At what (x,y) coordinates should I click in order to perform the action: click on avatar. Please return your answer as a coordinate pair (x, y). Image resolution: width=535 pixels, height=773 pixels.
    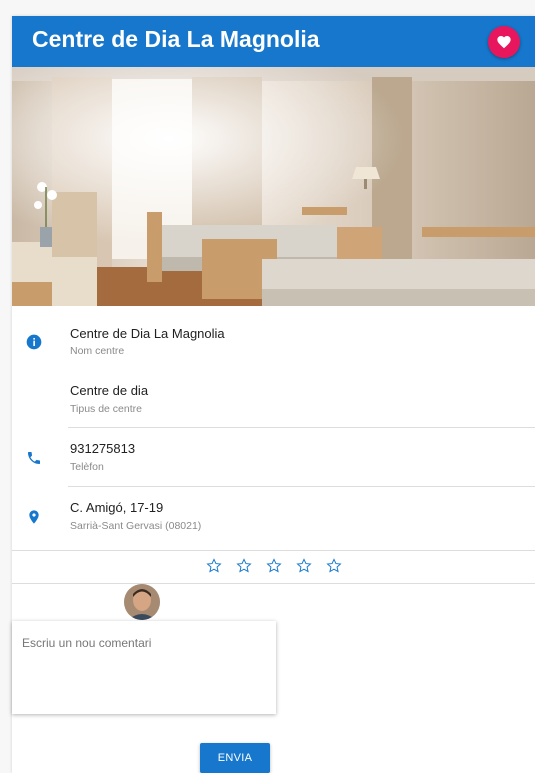
    Looking at the image, I should click on (142, 602).